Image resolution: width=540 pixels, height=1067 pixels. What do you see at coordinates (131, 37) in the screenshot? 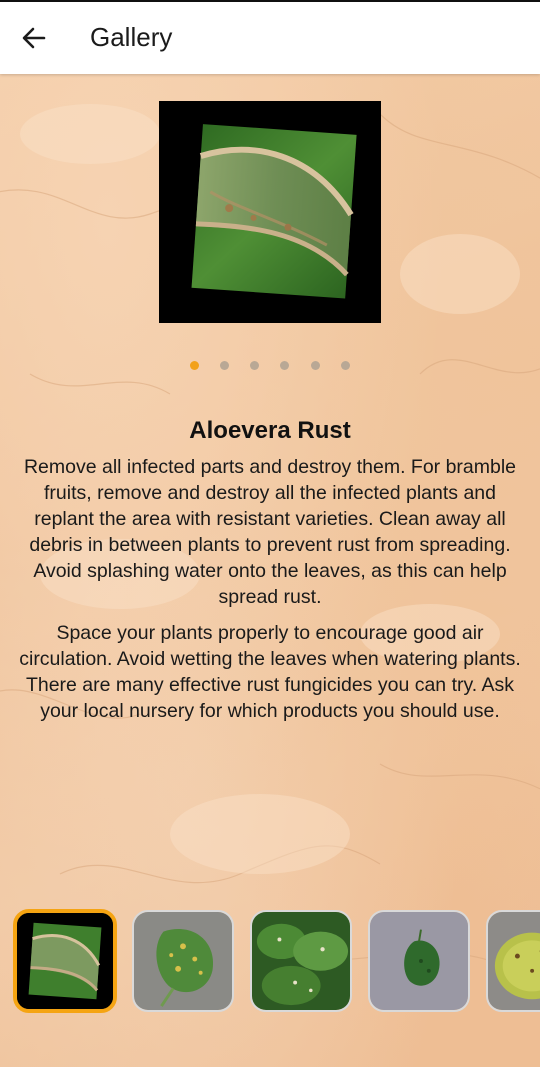
I see `page-title: Gallery` at bounding box center [131, 37].